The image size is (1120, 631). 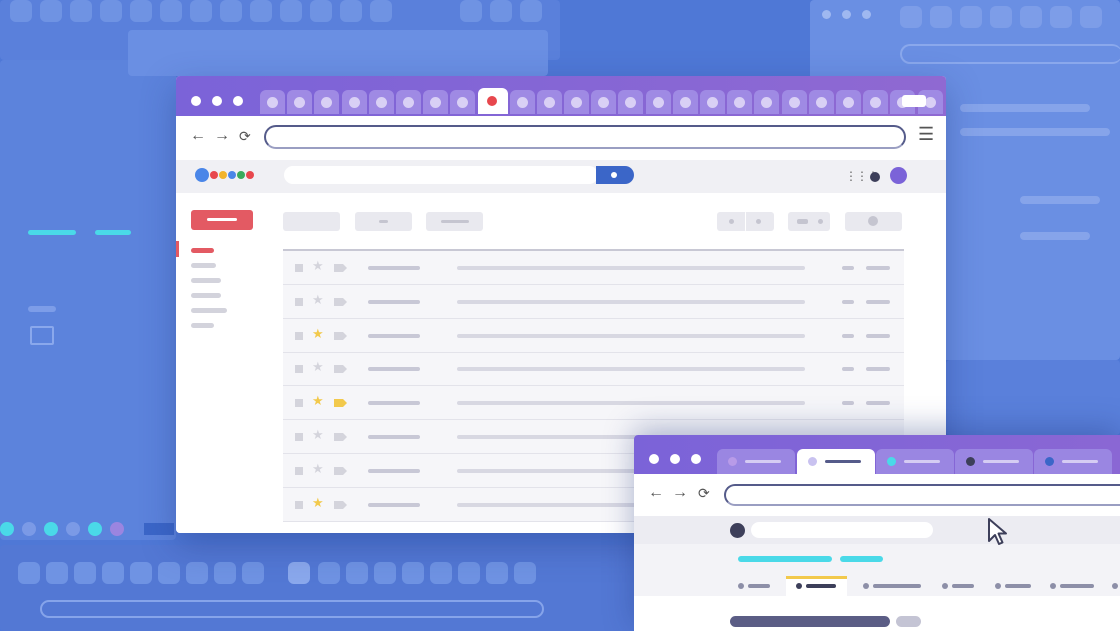 What do you see at coordinates (454, 221) in the screenshot?
I see `more-actions-button` at bounding box center [454, 221].